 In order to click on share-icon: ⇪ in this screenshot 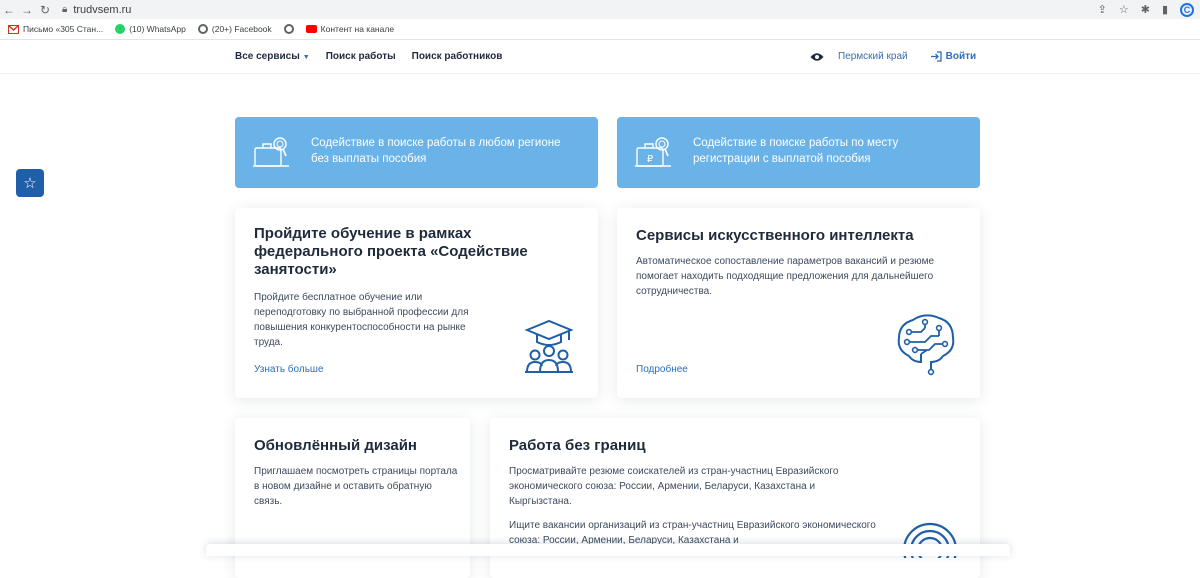, I will do `click(1102, 9)`.